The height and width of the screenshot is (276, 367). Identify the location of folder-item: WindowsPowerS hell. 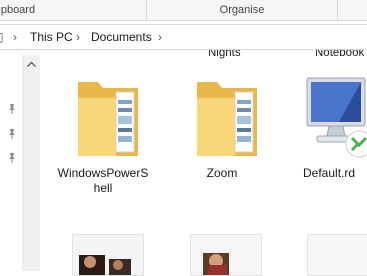
(103, 139).